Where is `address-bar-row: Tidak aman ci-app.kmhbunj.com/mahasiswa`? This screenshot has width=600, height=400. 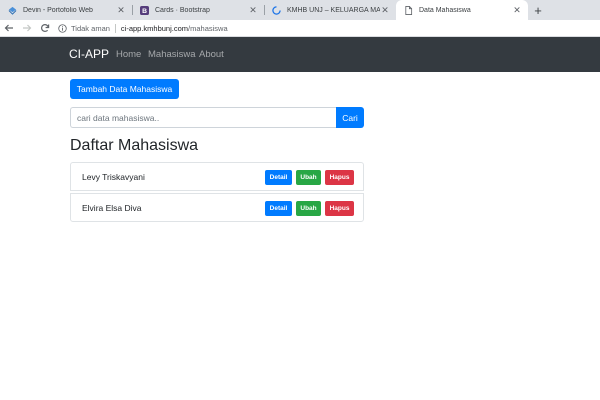
address-bar-row: Tidak aman ci-app.kmhbunj.com/mahasiswa is located at coordinates (300, 28).